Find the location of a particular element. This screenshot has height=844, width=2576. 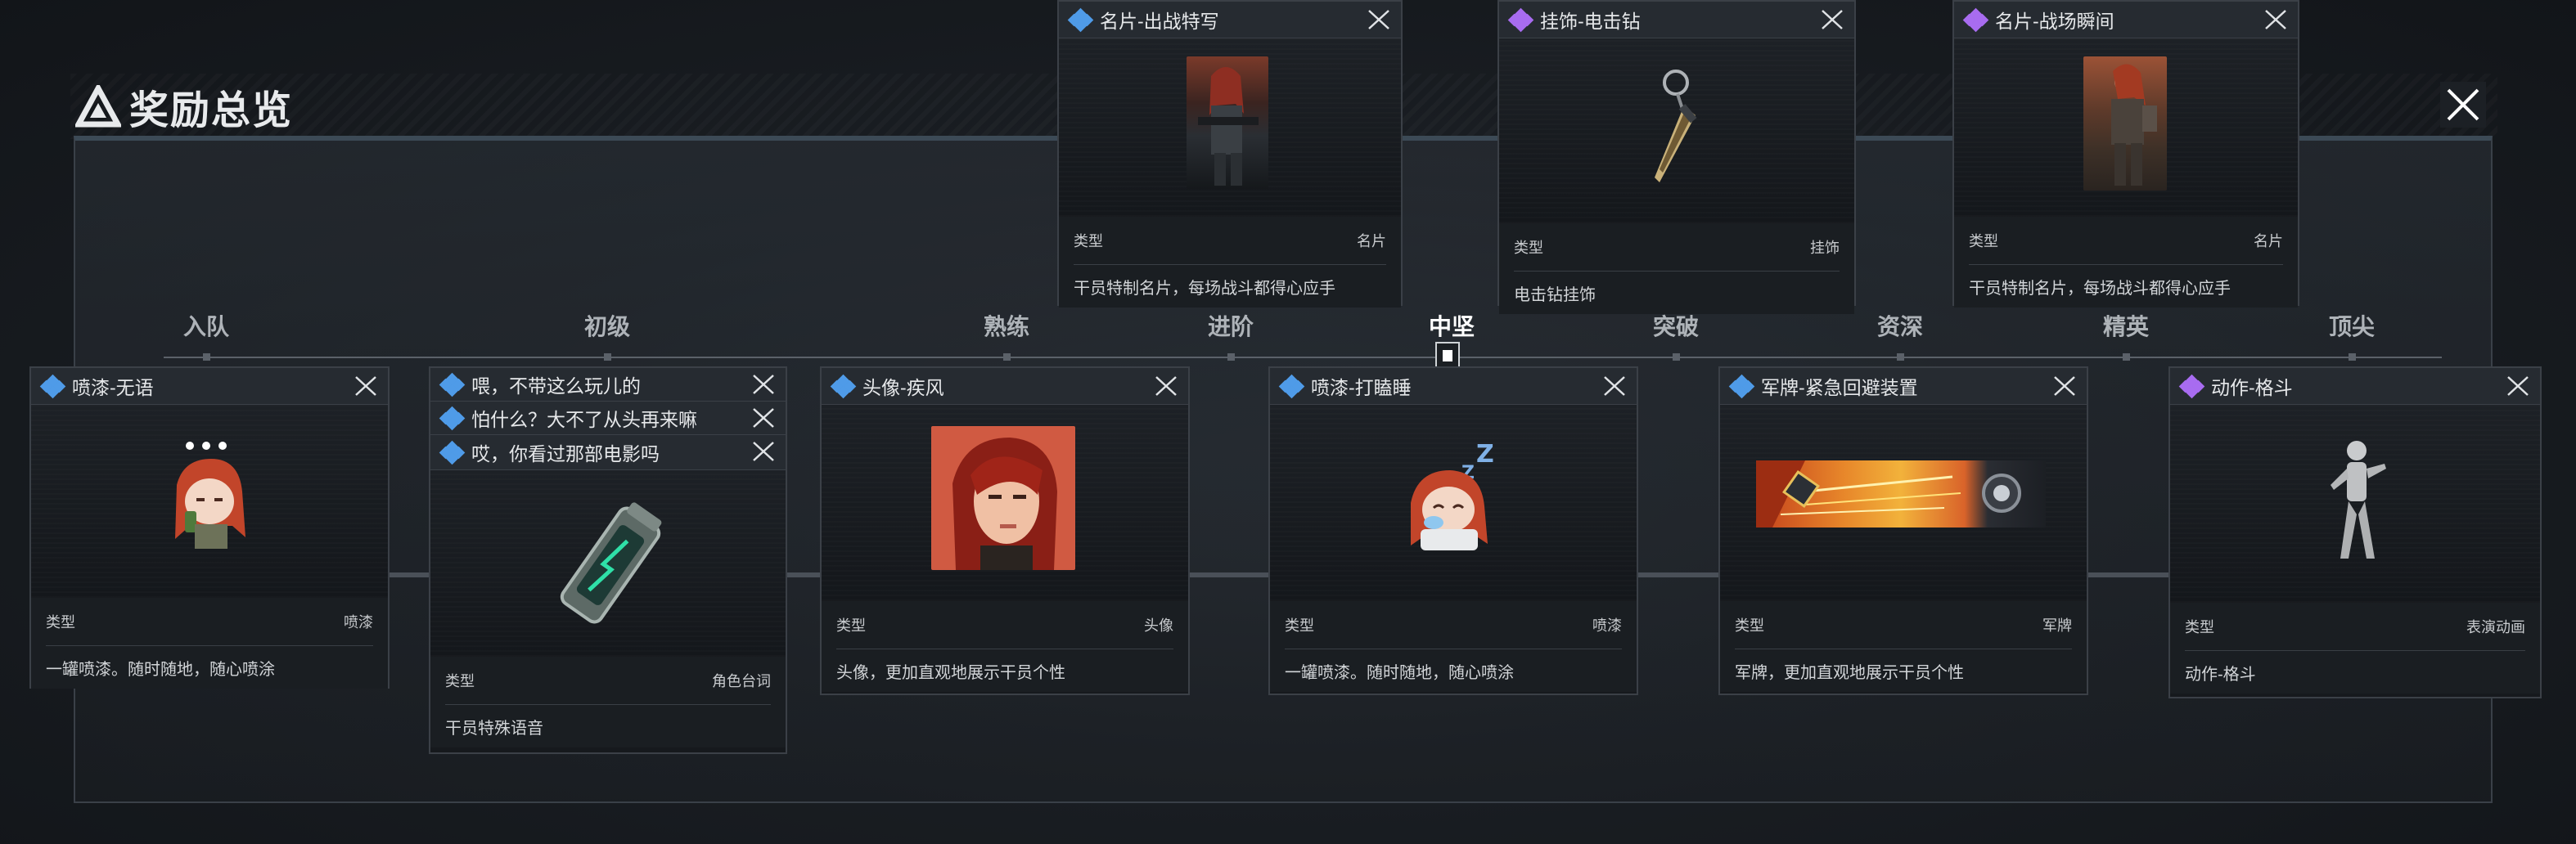

card-title: 动作-格斗 is located at coordinates (2252, 387).